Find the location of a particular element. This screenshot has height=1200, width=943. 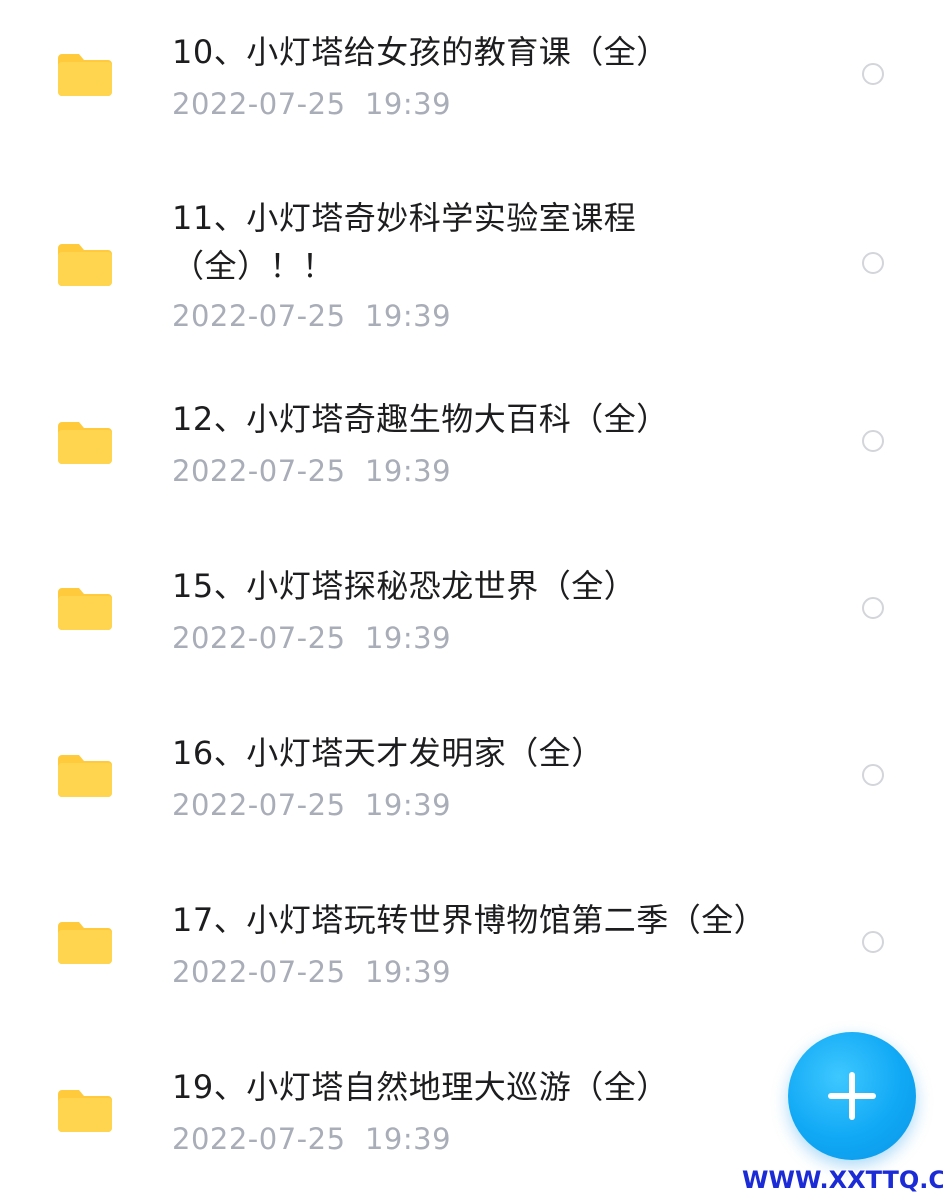

add-button is located at coordinates (852, 1096).